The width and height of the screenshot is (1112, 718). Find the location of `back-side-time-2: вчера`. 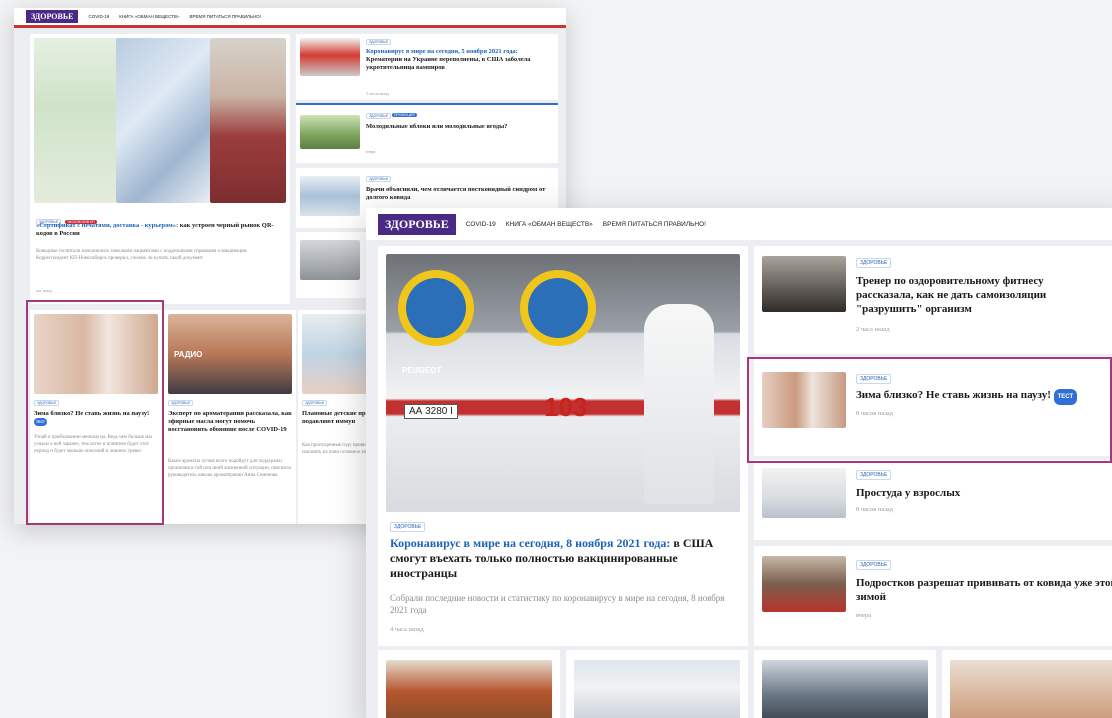

back-side-time-2: вчера is located at coordinates (371, 151).